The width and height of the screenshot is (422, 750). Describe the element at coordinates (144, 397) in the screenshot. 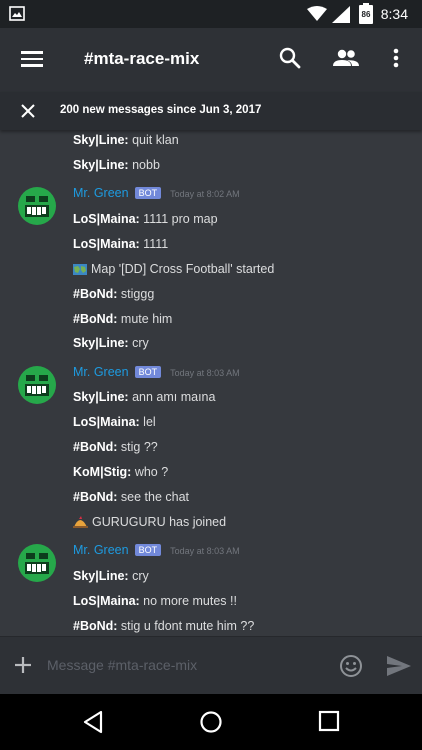

I see `message-line: Sky|Line: ann amı maına` at that location.